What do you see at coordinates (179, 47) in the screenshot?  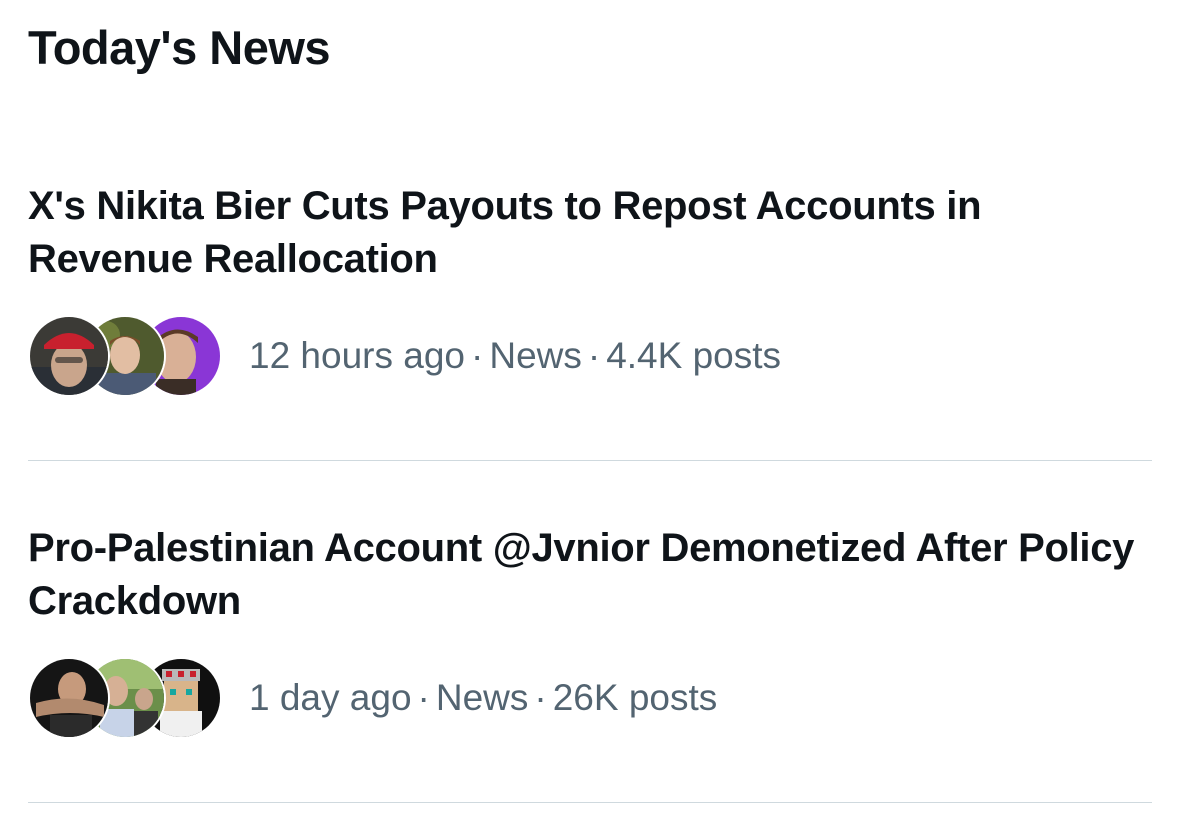 I see `section-title: Today's News` at bounding box center [179, 47].